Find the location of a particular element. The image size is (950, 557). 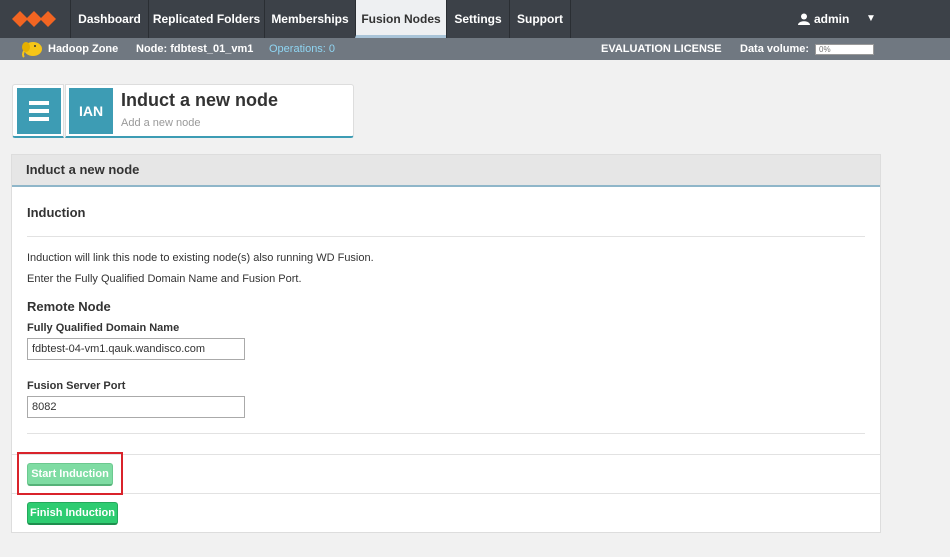

section-title: Induction is located at coordinates (56, 212).